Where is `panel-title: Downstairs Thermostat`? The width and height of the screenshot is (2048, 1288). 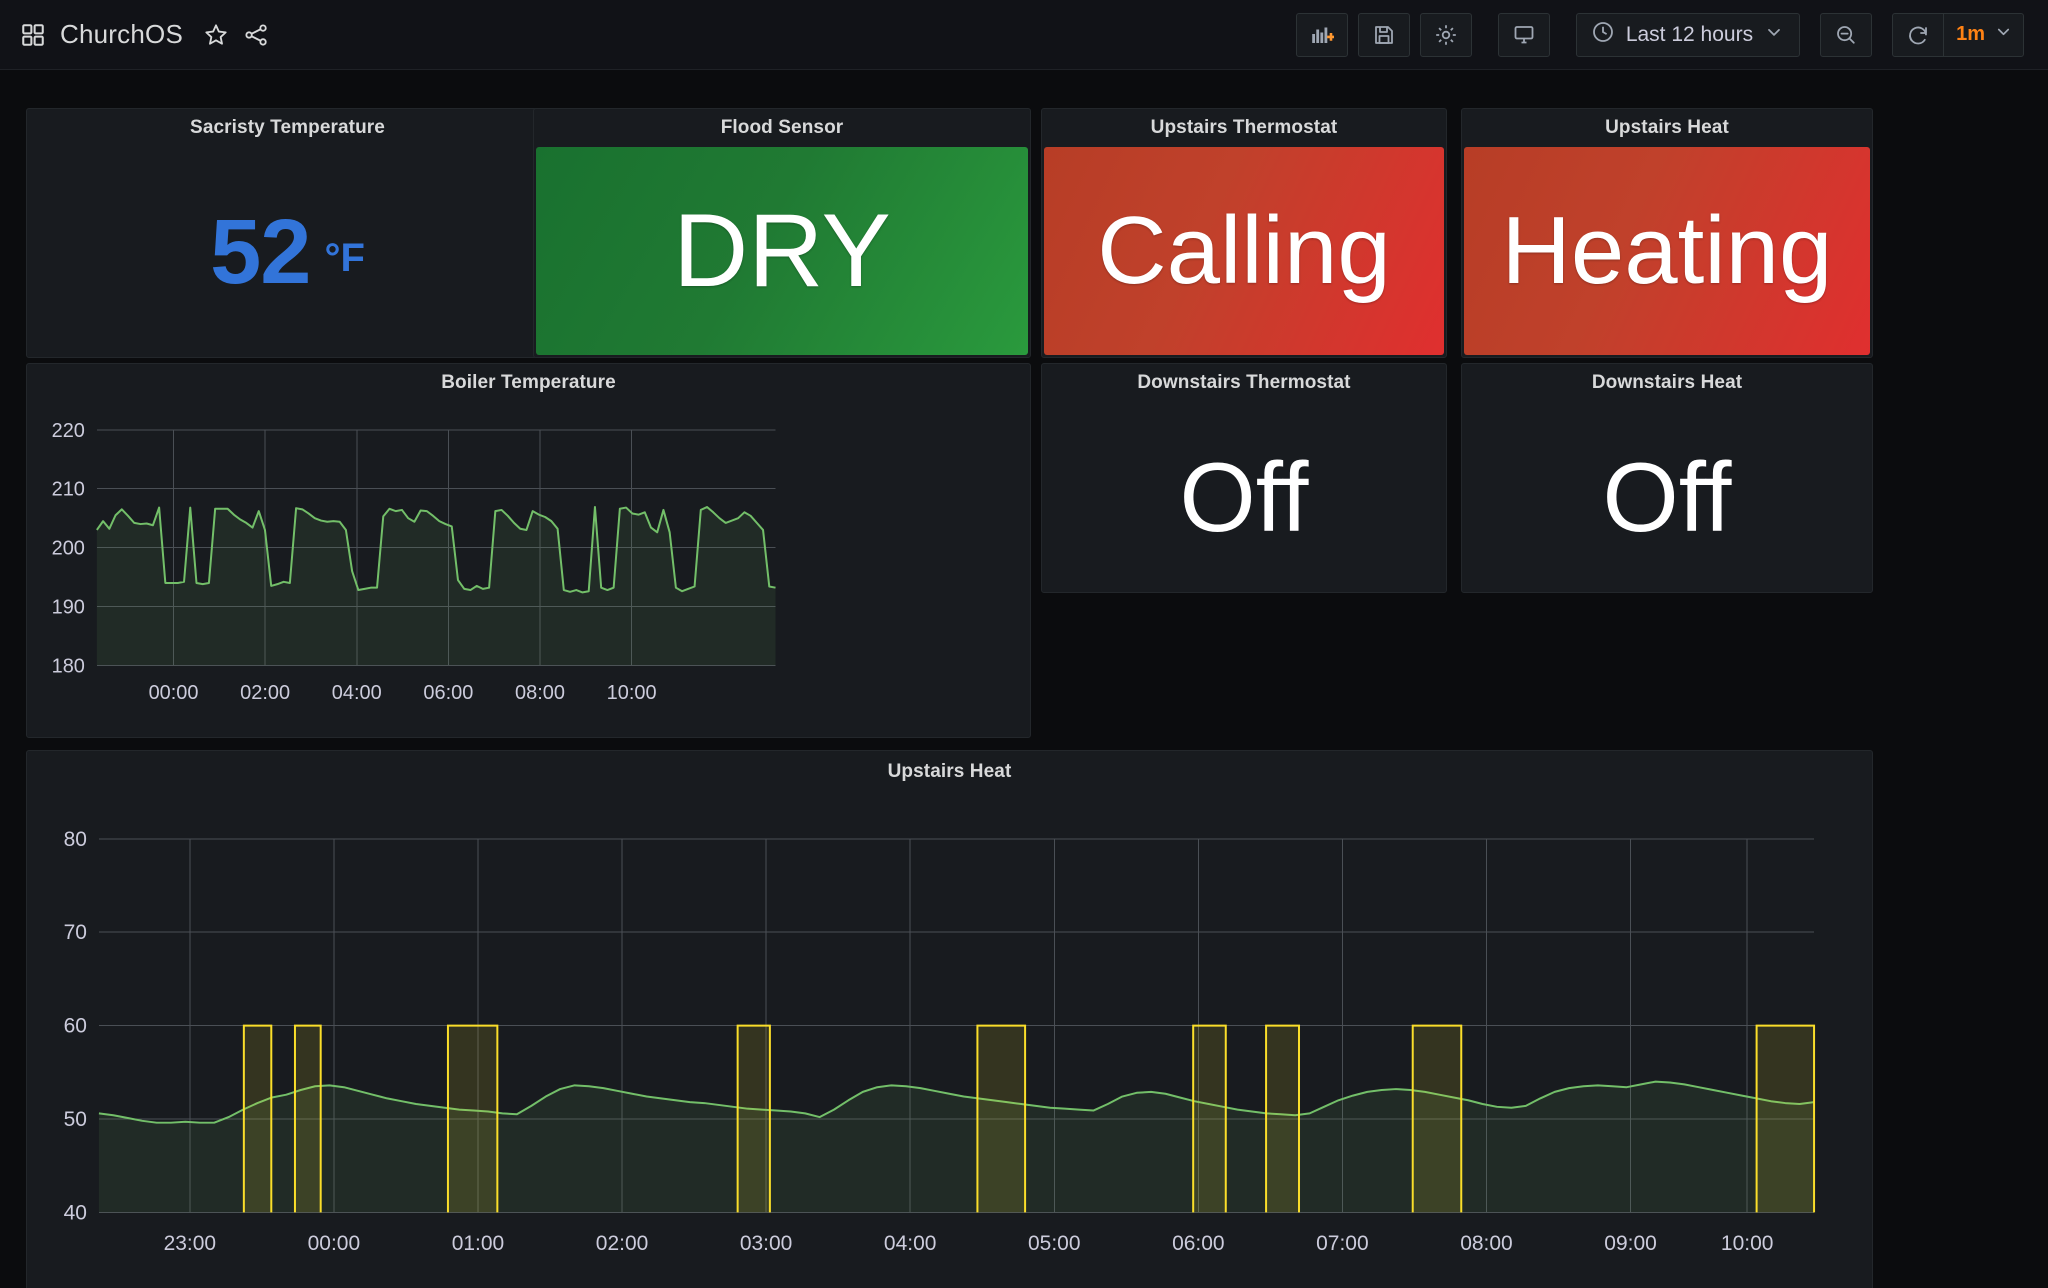
panel-title: Downstairs Thermostat is located at coordinates (1244, 382).